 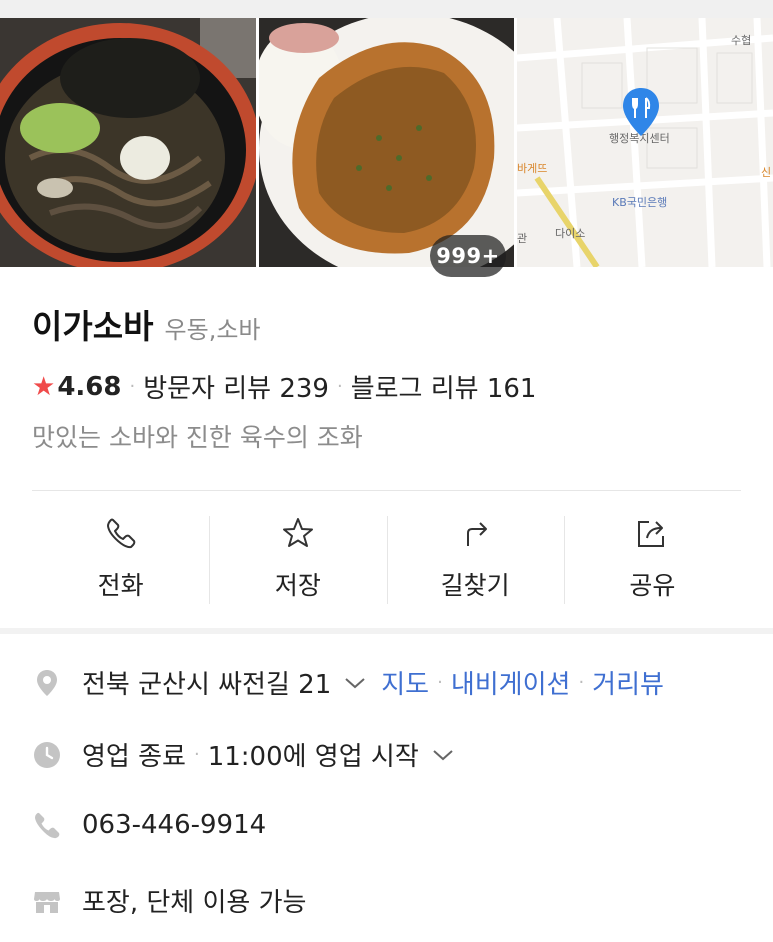 What do you see at coordinates (313, 757) in the screenshot?
I see `hours-next: 11:00에 영업 시작` at bounding box center [313, 757].